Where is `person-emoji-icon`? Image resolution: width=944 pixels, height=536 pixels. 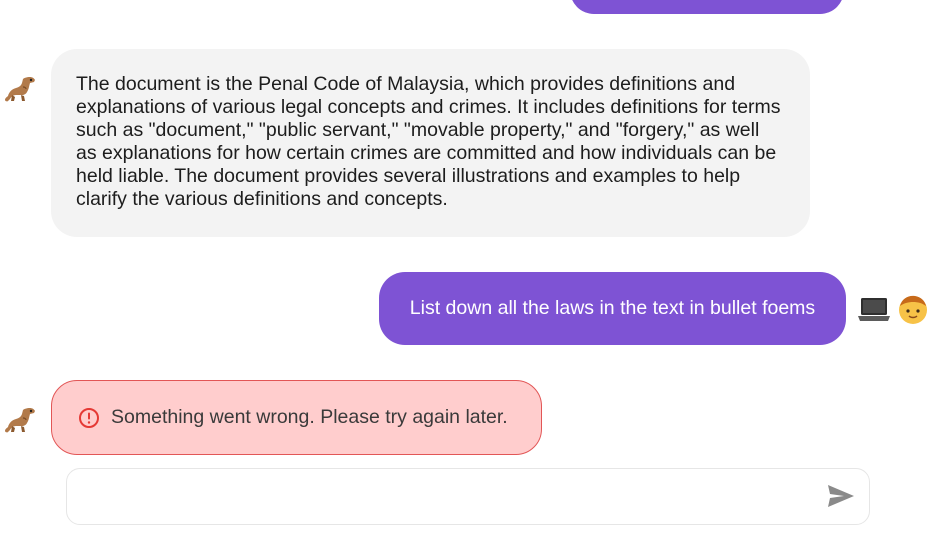
person-emoji-icon is located at coordinates (913, 311).